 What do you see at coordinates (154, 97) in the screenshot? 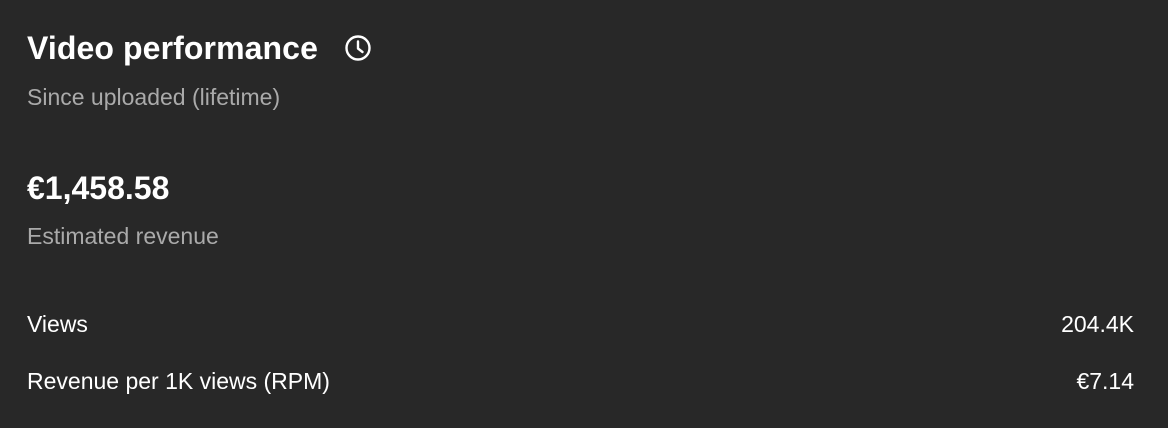
I see `card-subtitle: Since uploaded (lifetime)` at bounding box center [154, 97].